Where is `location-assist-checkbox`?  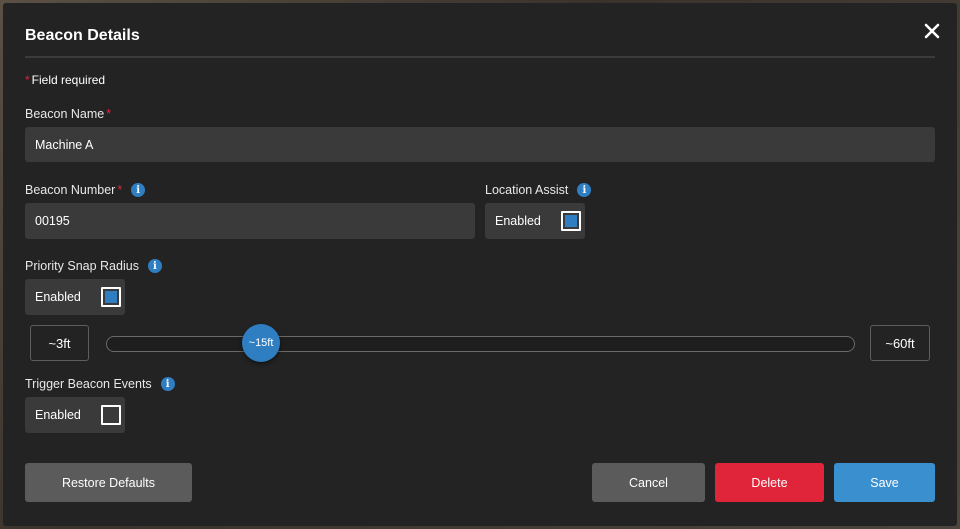
location-assist-checkbox is located at coordinates (571, 221).